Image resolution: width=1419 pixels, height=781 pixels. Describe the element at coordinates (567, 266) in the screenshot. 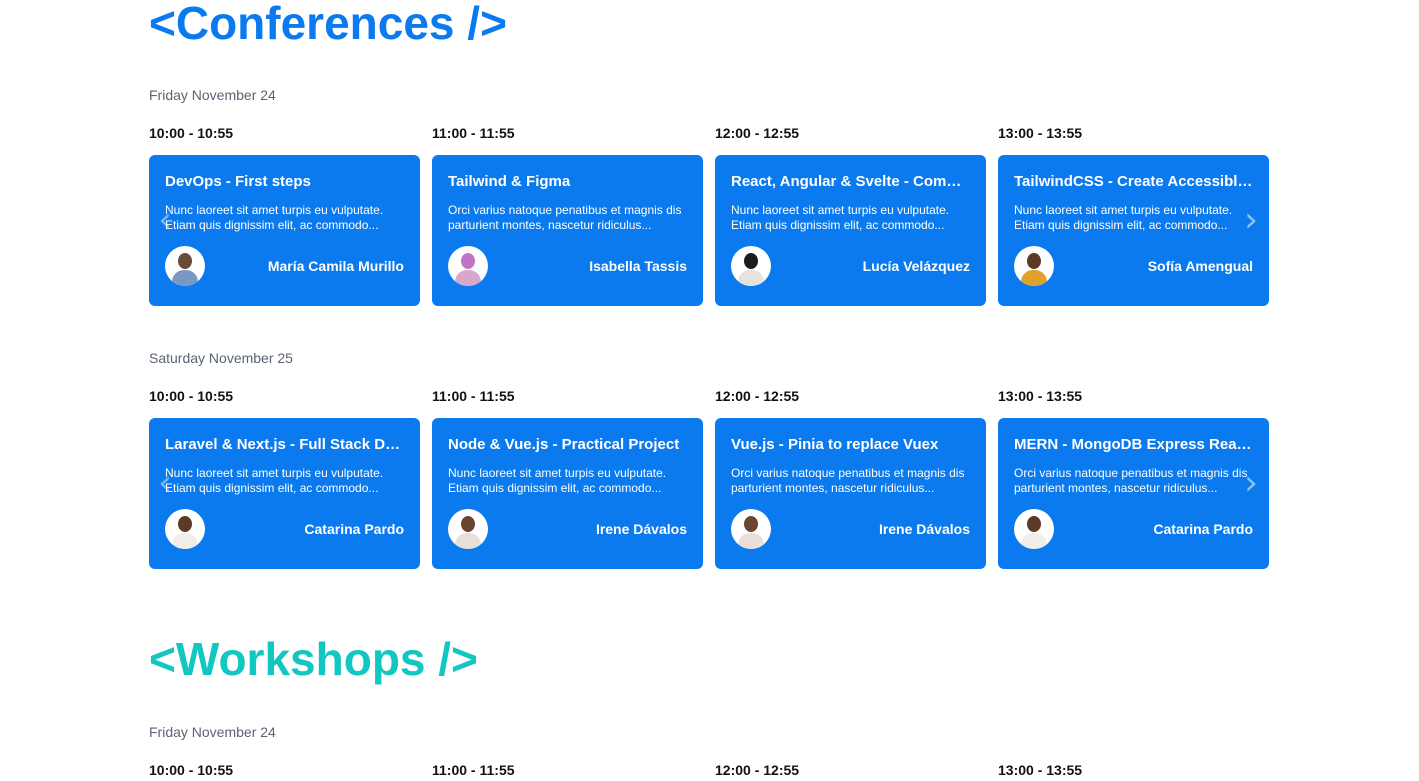

I see `speaker-row: Isabella Tassis` at that location.